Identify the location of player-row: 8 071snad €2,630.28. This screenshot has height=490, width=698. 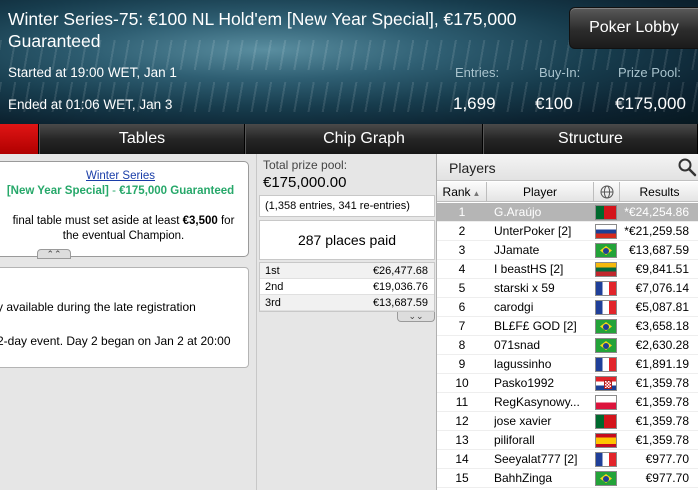
(567, 345).